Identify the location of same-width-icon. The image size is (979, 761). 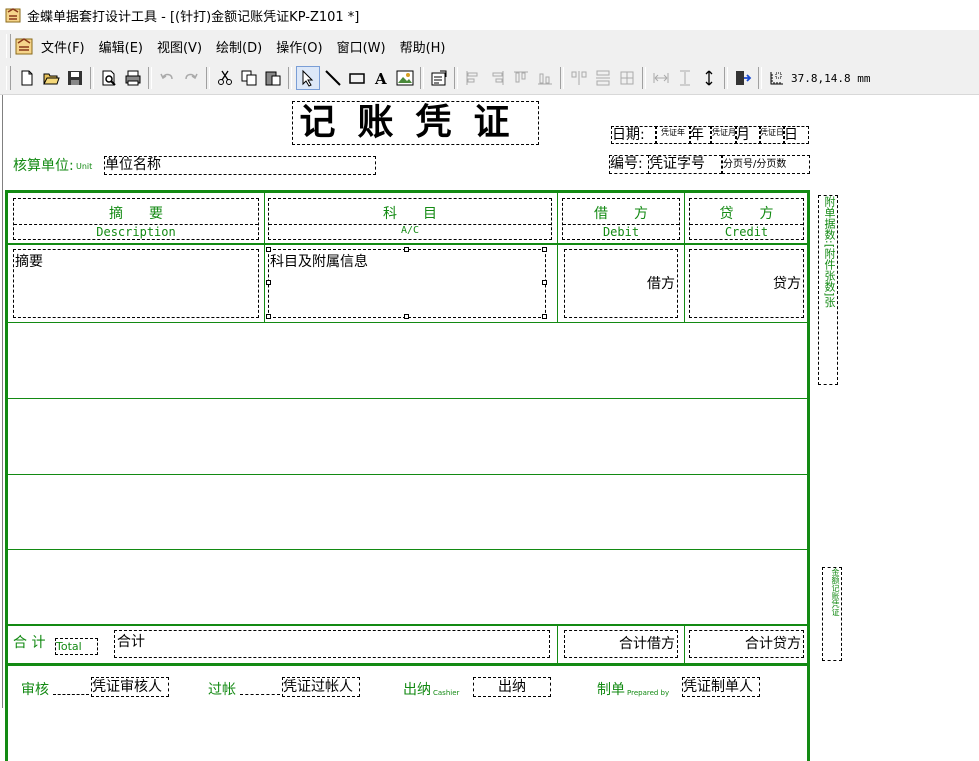
(661, 78).